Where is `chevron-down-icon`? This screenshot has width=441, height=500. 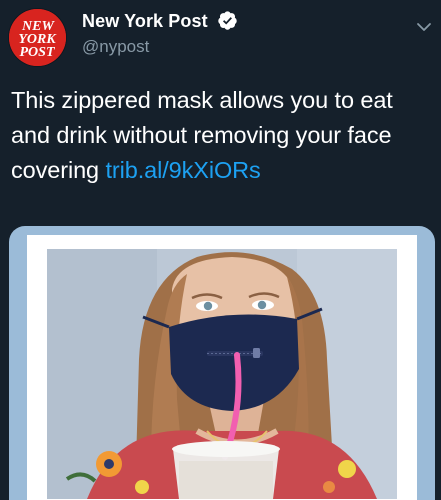 chevron-down-icon is located at coordinates (424, 27).